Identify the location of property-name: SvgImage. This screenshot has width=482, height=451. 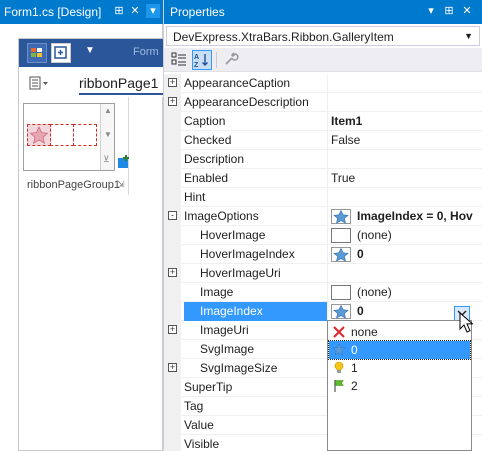
(256, 349).